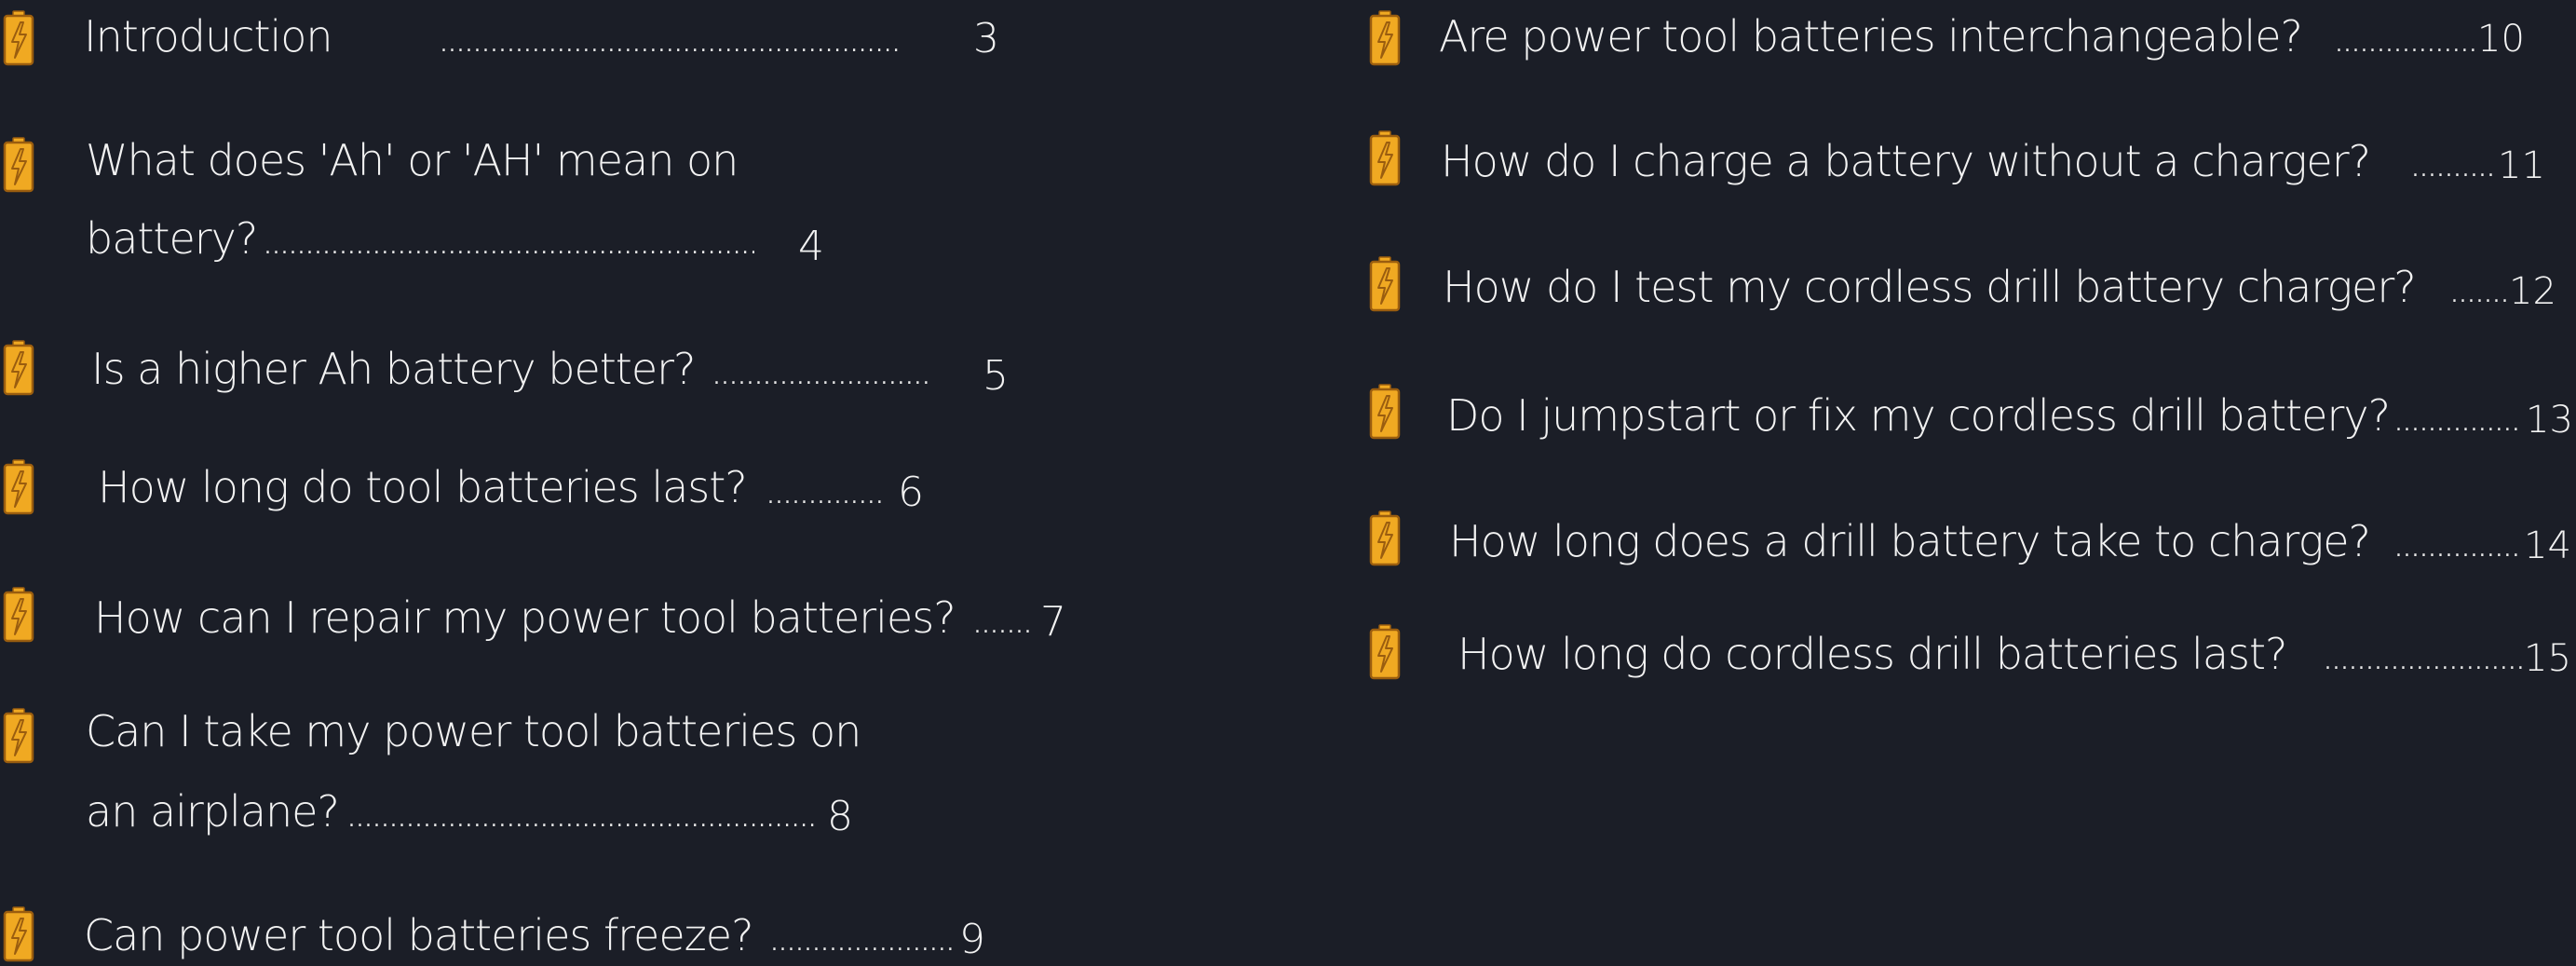  I want to click on toc-page-number: 14, so click(2547, 546).